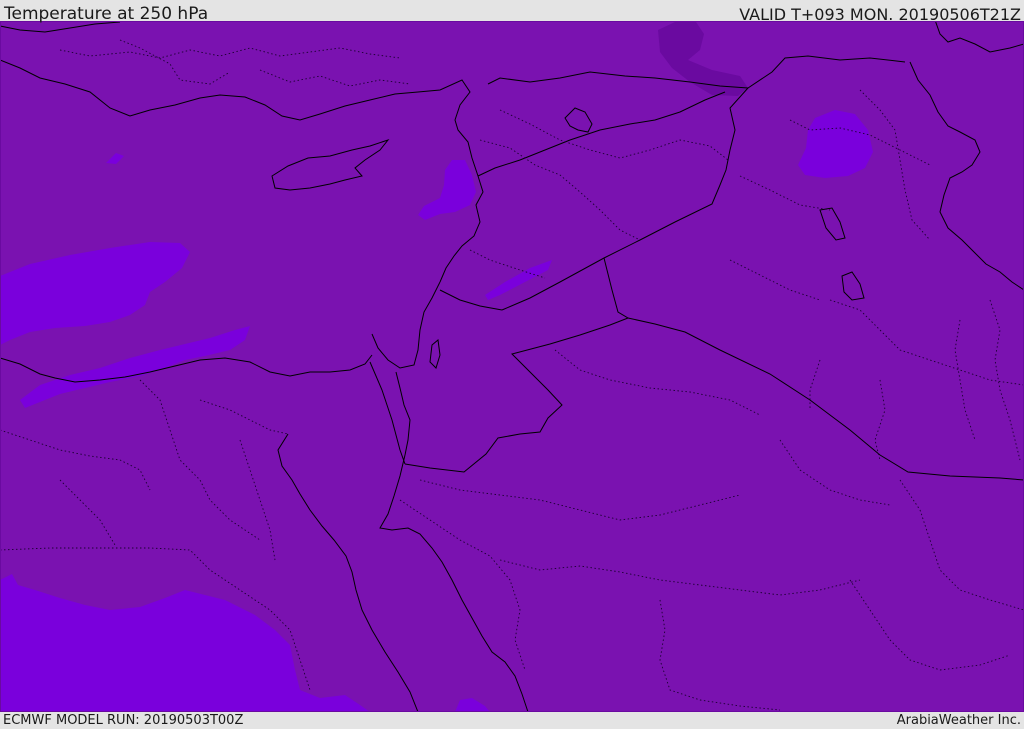 Image resolution: width=1024 pixels, height=729 pixels. I want to click on map-title: Temperature at 250 hPa, so click(106, 14).